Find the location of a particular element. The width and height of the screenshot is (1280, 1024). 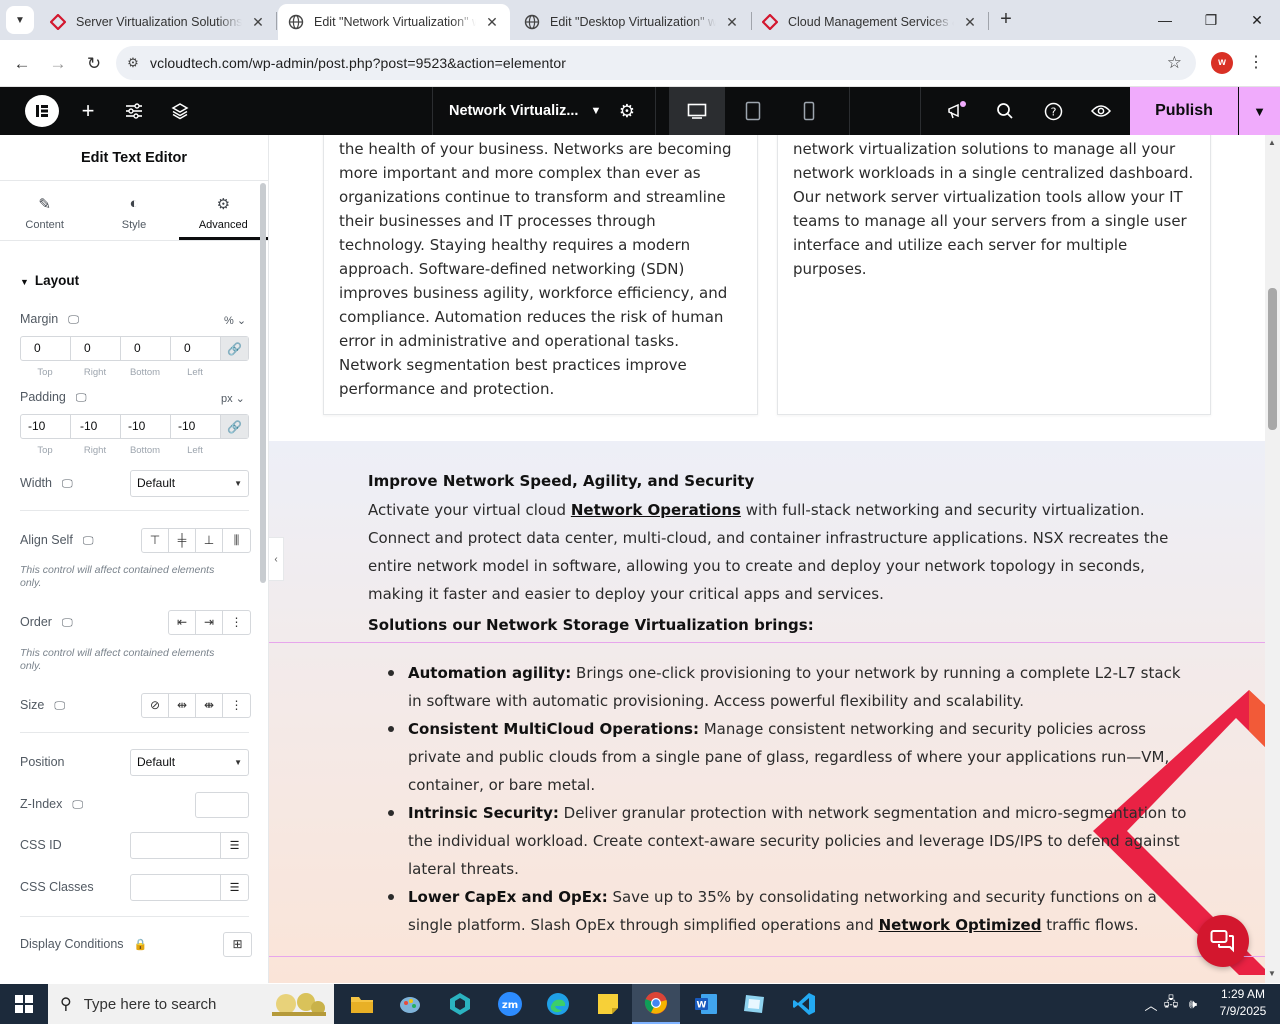

network-optimized-link: Network Optimized is located at coordinates (960, 925).